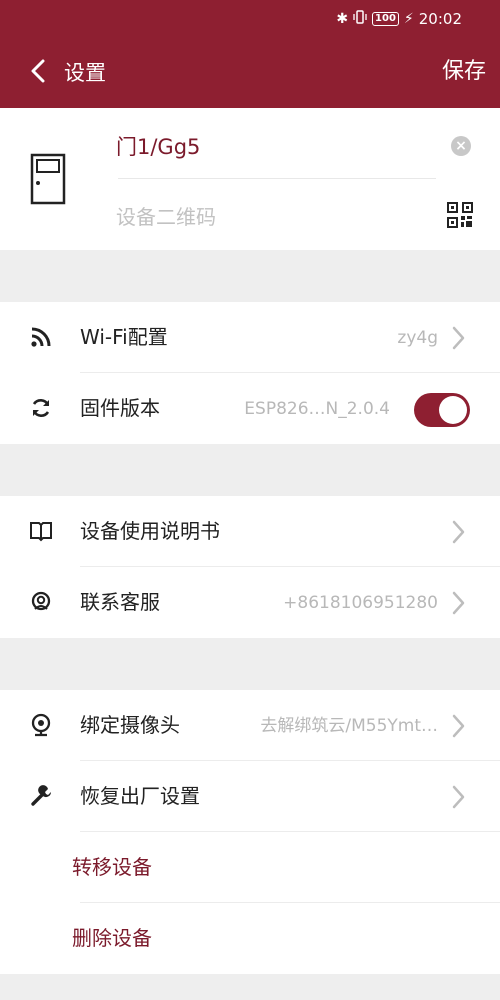 The image size is (500, 1000). Describe the element at coordinates (120, 408) in the screenshot. I see `firmware-label: 固件版本` at that location.